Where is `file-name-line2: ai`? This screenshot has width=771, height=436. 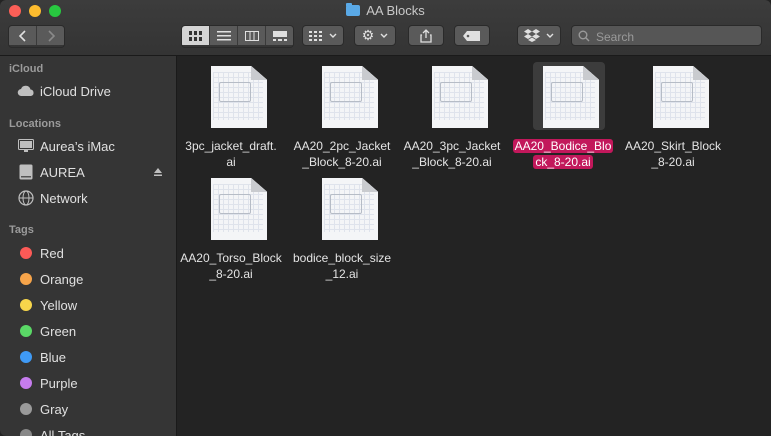 file-name-line2: ai is located at coordinates (231, 162).